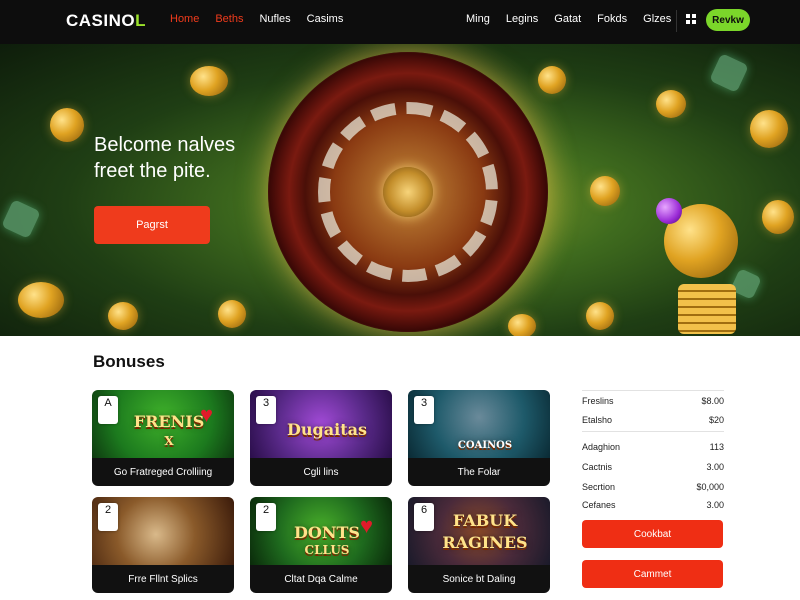 The image size is (800, 600). Describe the element at coordinates (485, 445) in the screenshot. I see `bonus-card-art-title: COAINOS` at that location.